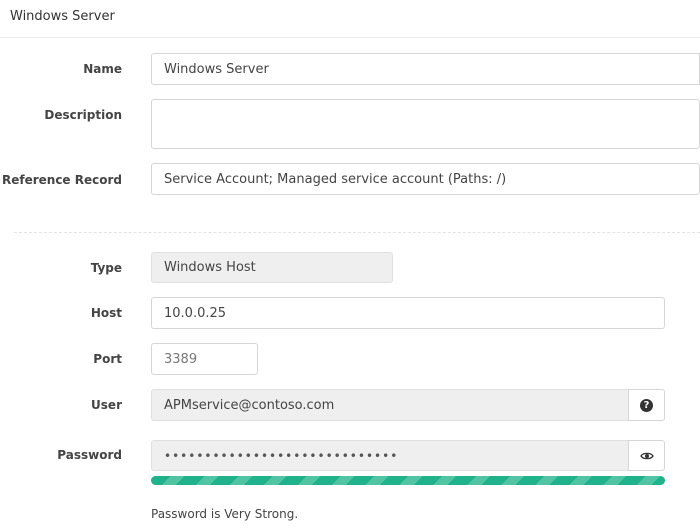 The width and height of the screenshot is (700, 532). Describe the element at coordinates (281, 455) in the screenshot. I see `password-masked-value: •••••••••••••••••••••••••••••` at that location.